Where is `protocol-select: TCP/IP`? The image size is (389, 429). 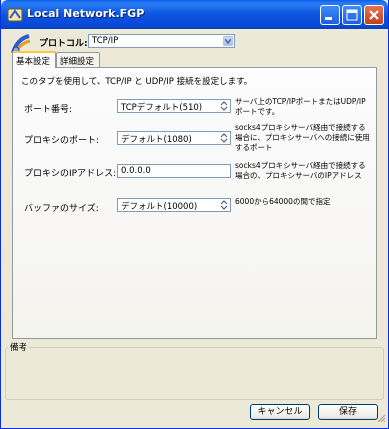 protocol-select: TCP/IP is located at coordinates (161, 41).